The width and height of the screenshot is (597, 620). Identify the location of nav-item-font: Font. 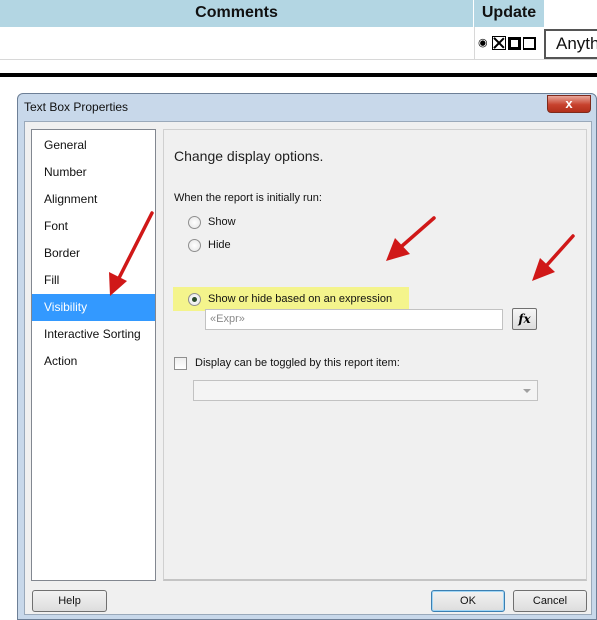
(93, 226).